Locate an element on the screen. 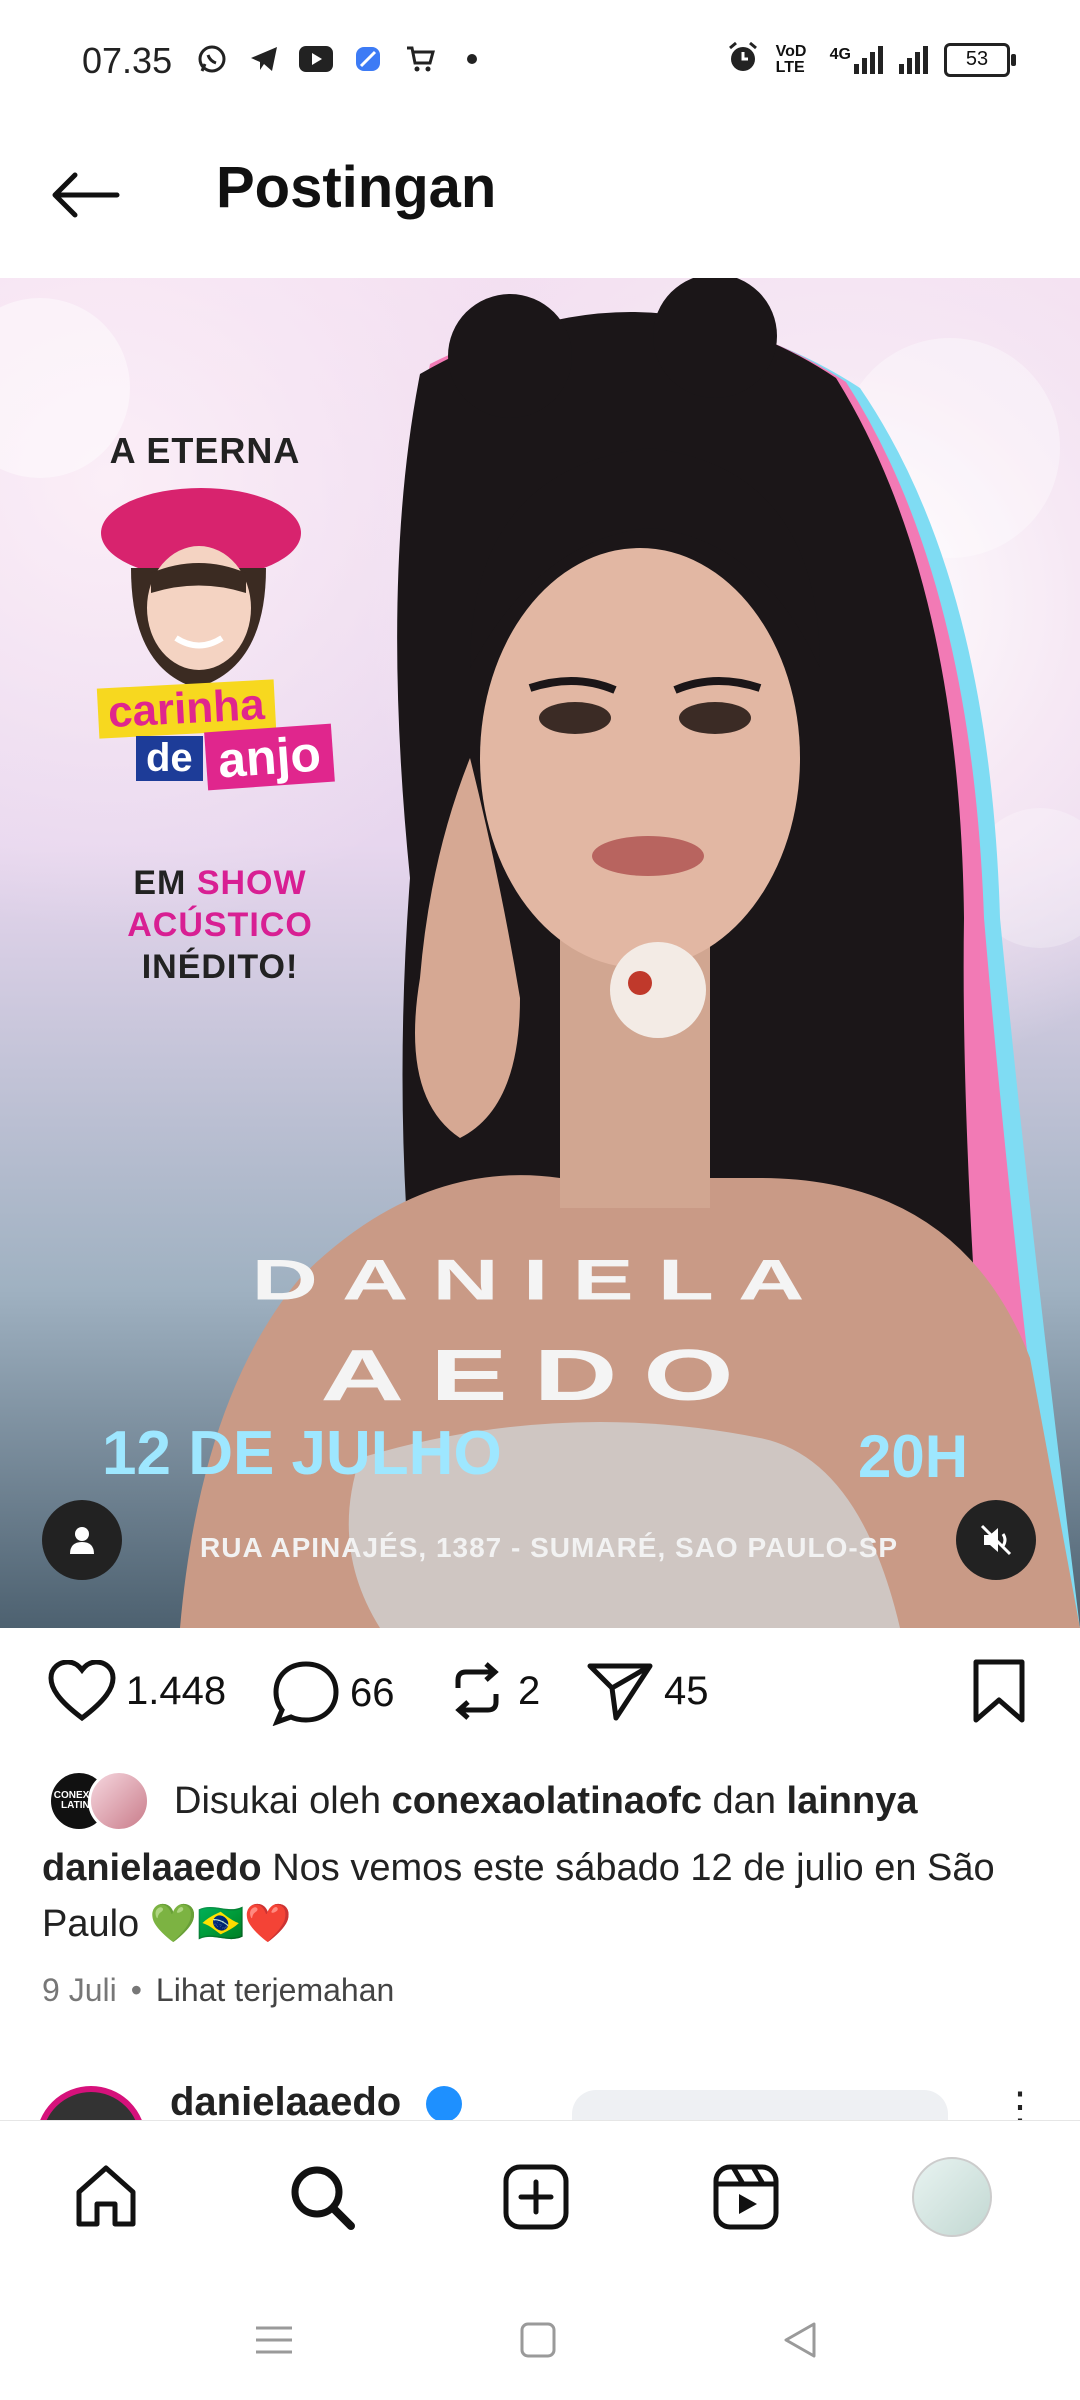 The image size is (1080, 2400). home-system-button is located at coordinates (538, 2340).